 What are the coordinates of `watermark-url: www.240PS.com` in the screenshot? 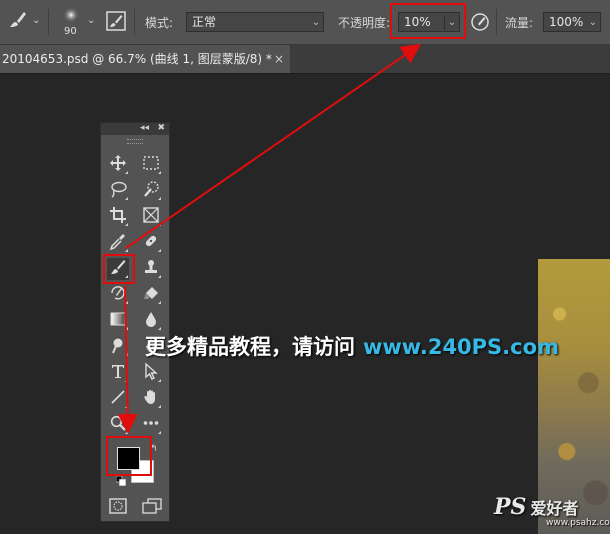 It's located at (461, 347).